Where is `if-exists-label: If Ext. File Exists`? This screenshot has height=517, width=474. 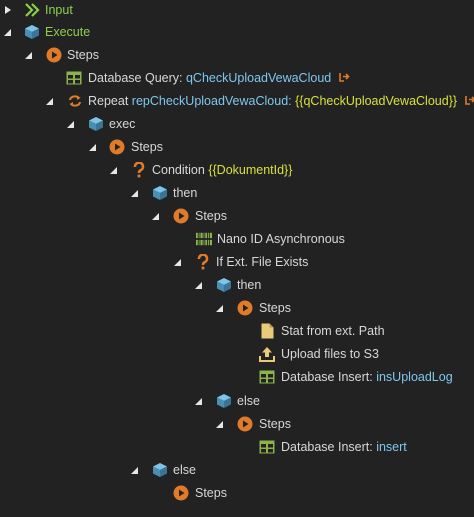
if-exists-label: If Ext. File Exists is located at coordinates (262, 262).